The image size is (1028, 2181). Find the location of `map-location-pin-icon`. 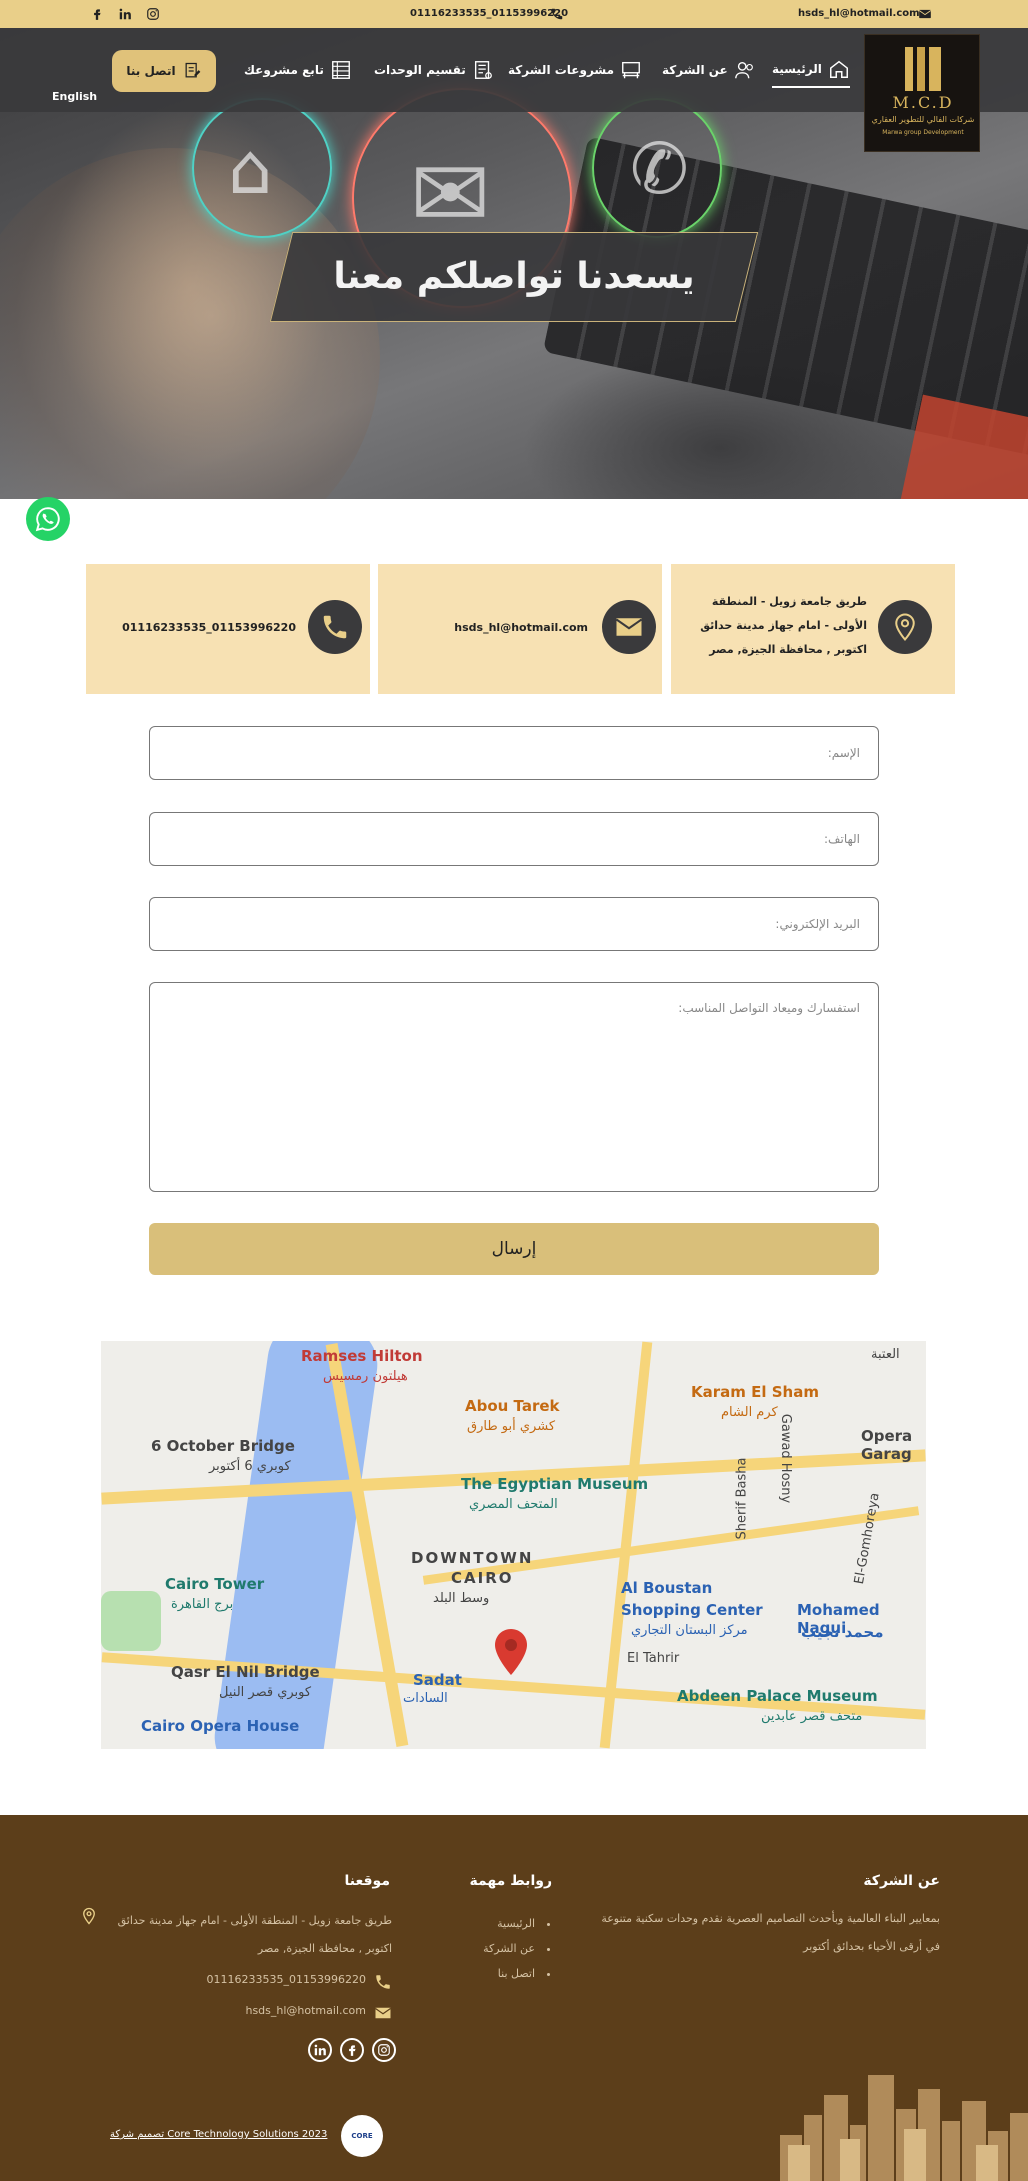

map-location-pin-icon is located at coordinates (511, 1652).